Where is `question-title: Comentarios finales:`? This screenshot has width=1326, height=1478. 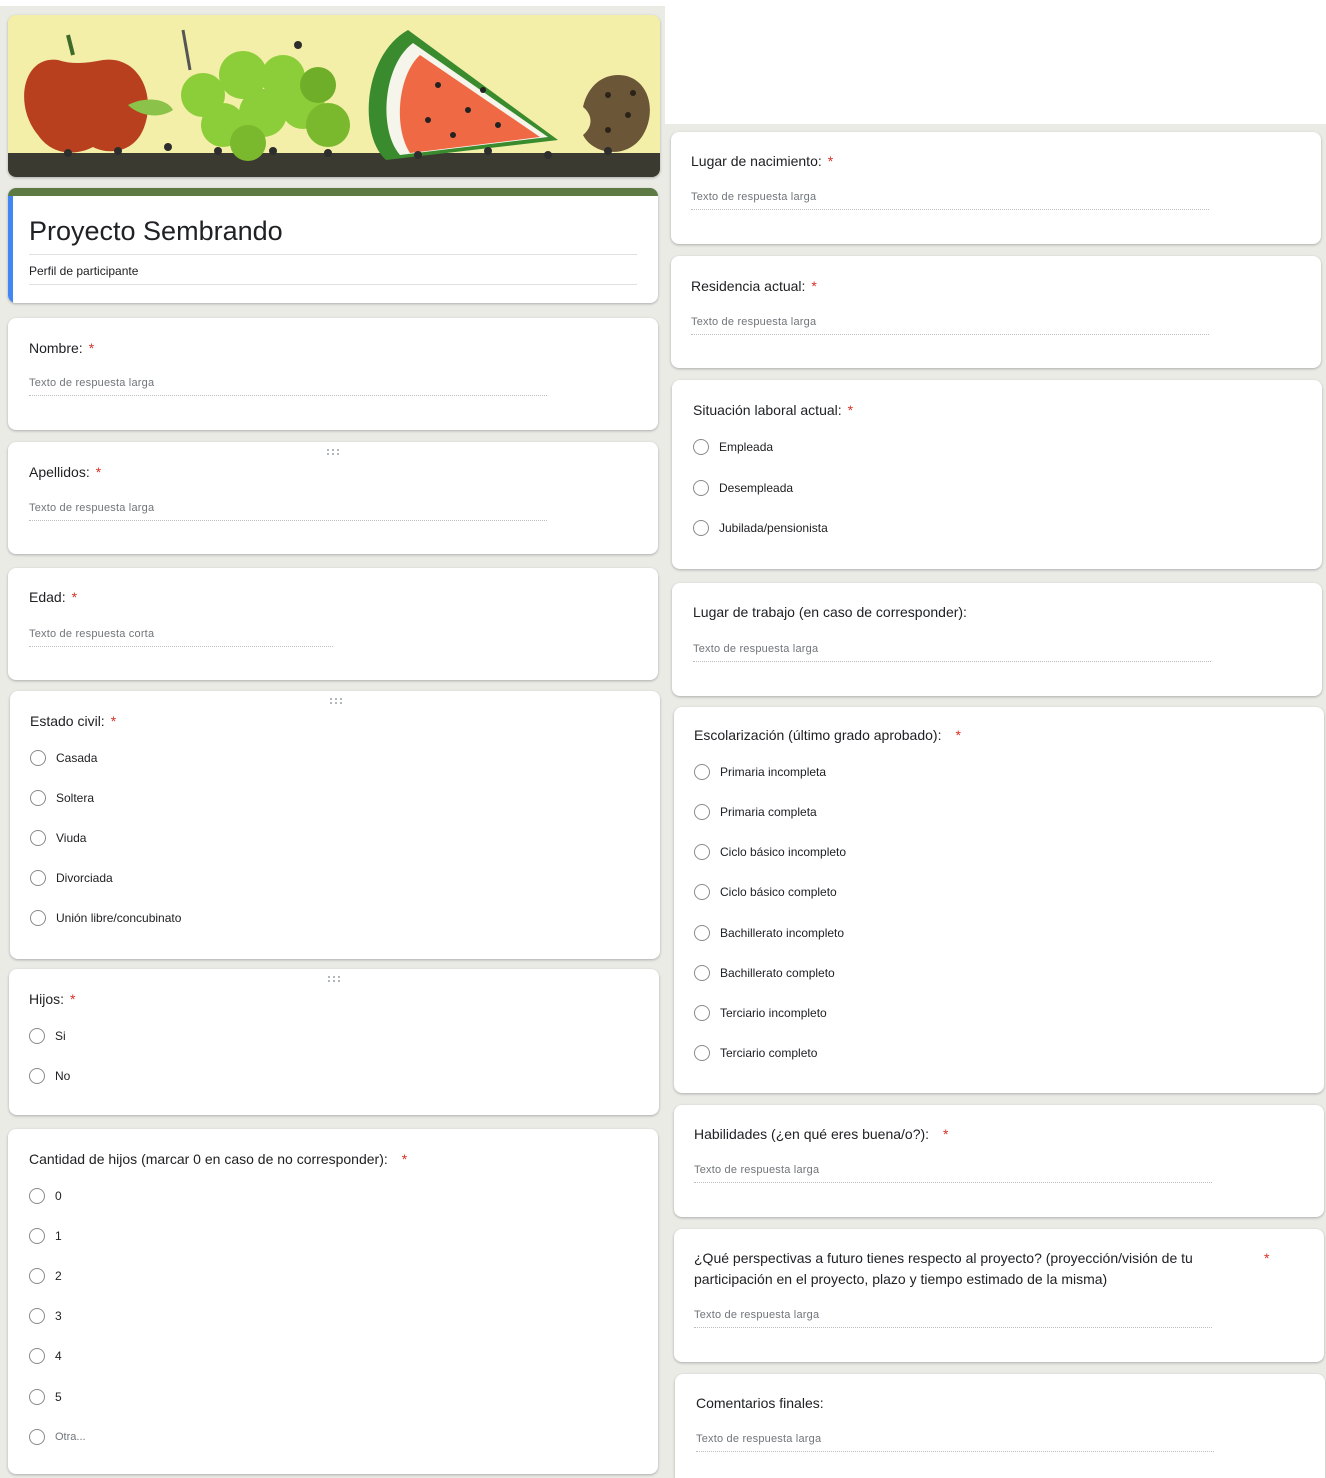
question-title: Comentarios finales: is located at coordinates (760, 1403).